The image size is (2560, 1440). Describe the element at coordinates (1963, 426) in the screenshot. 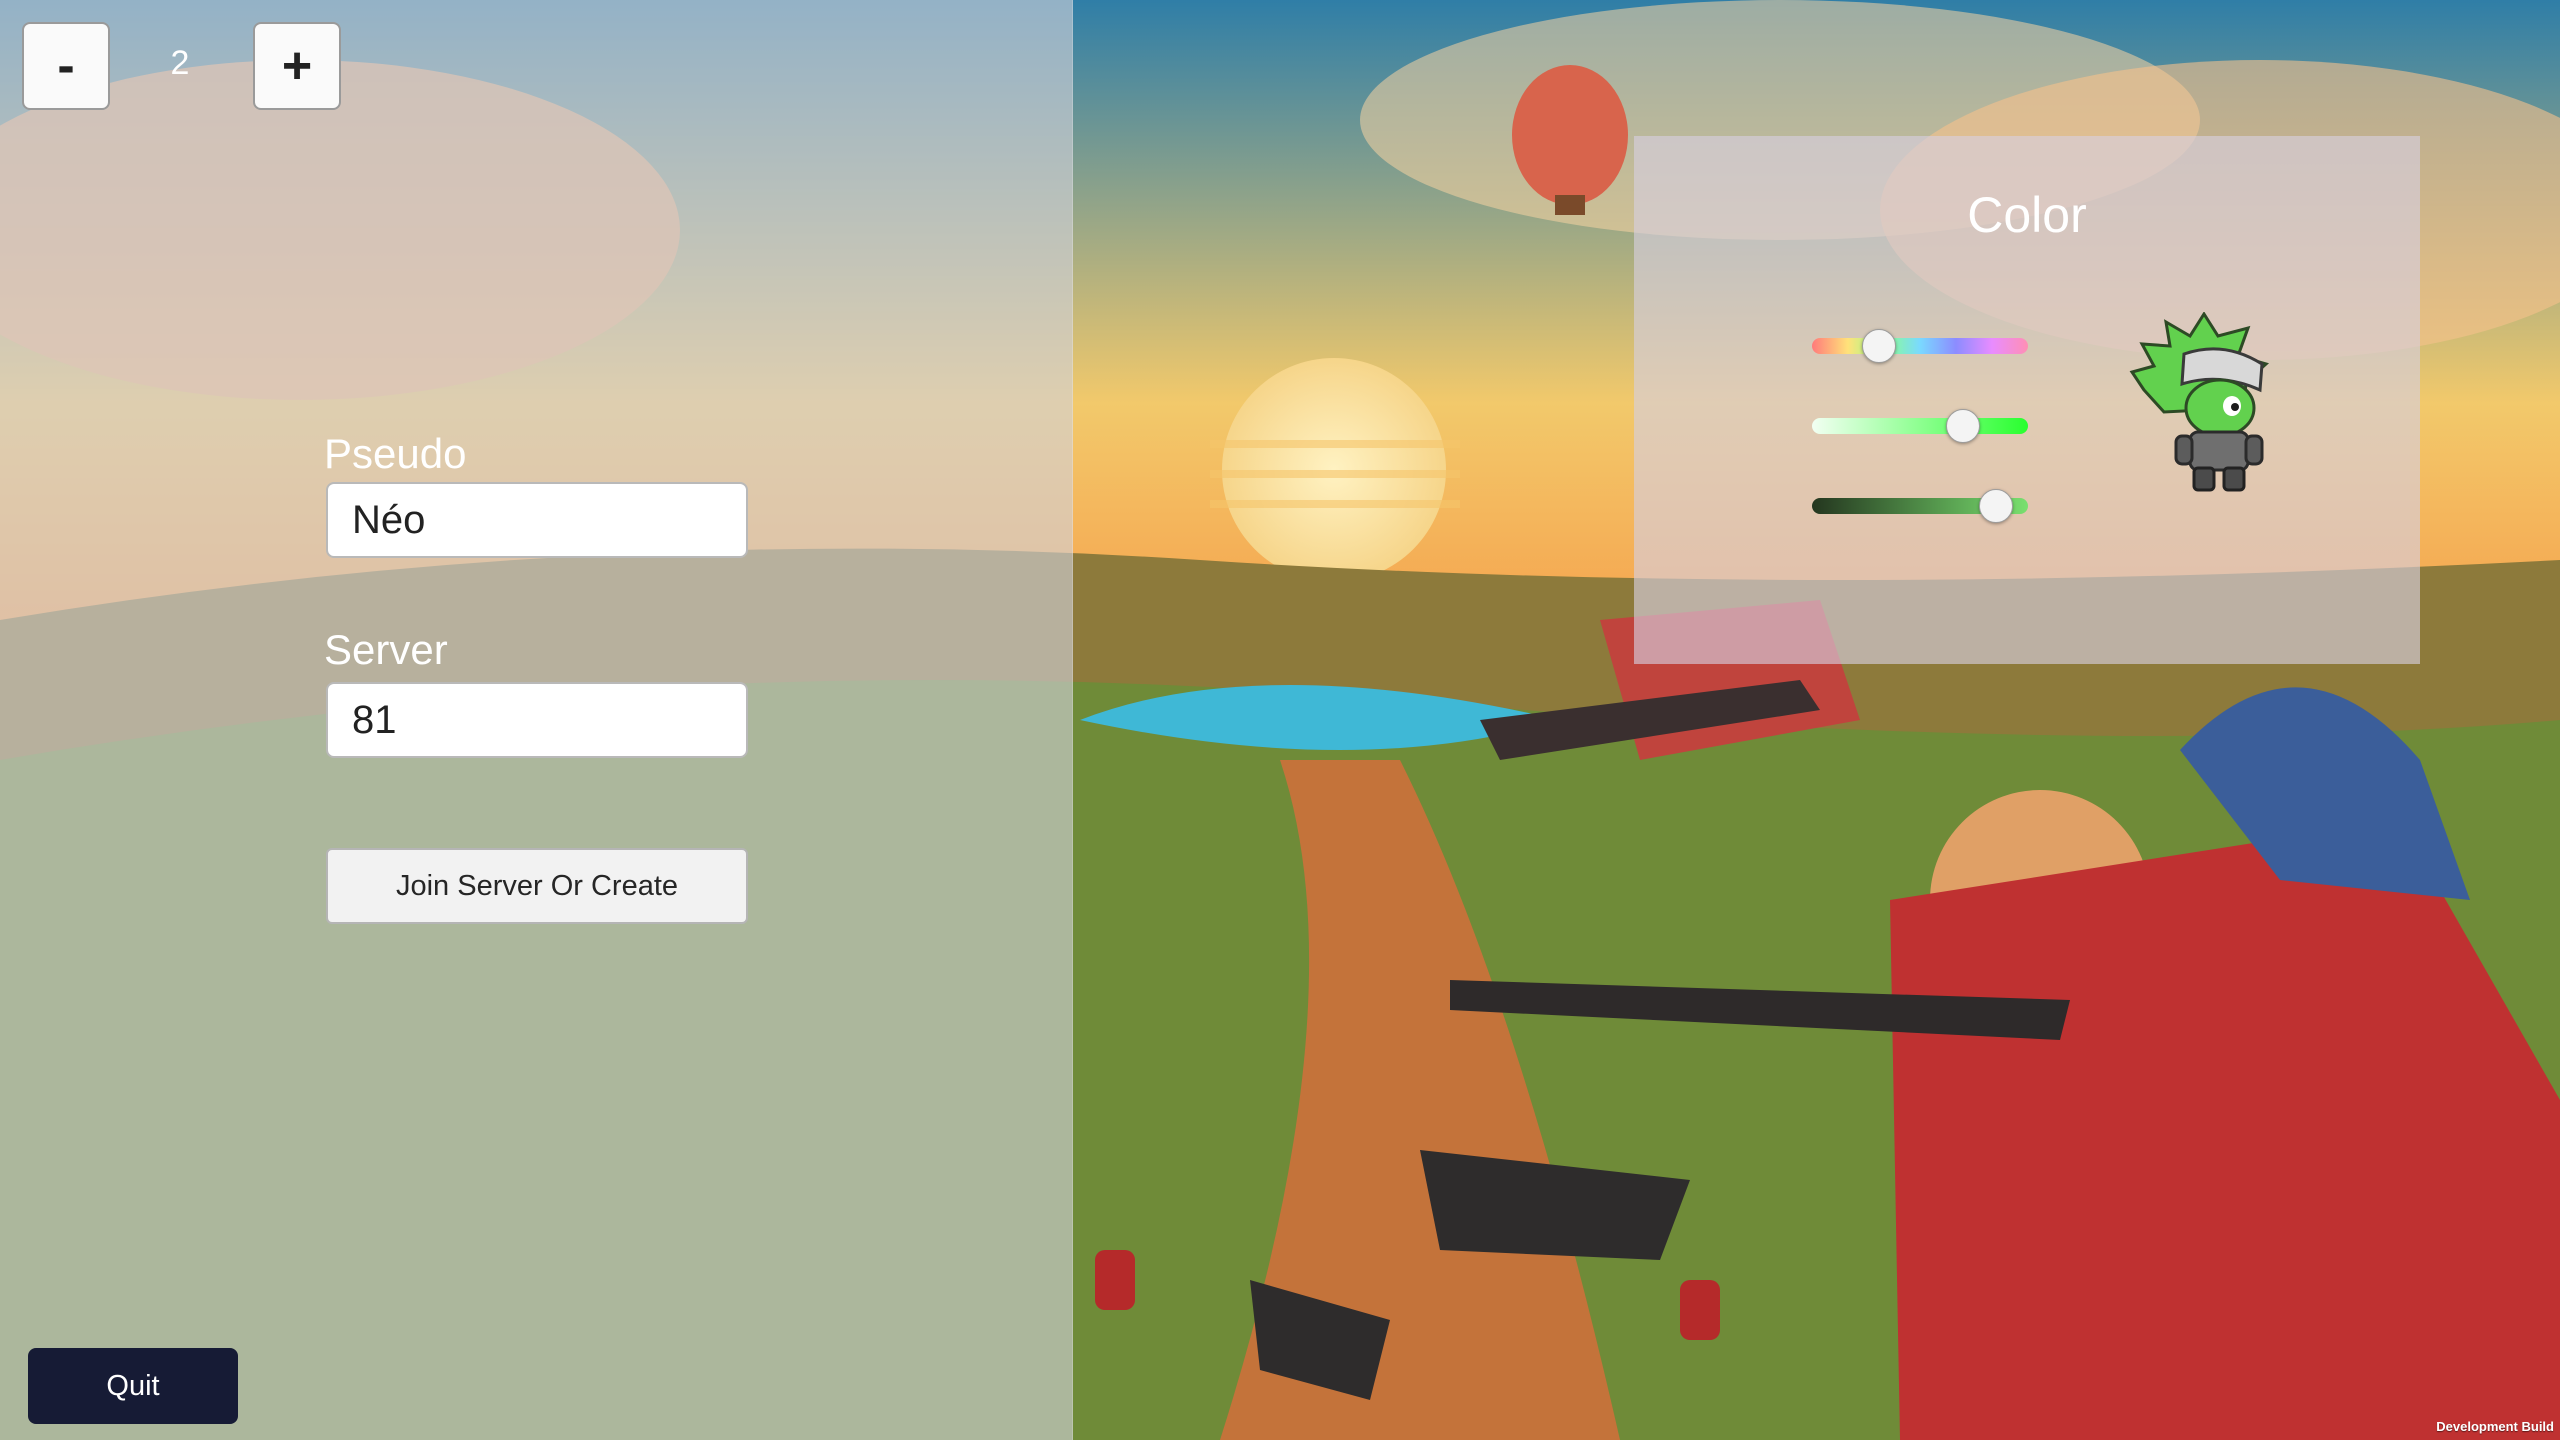

I see `saturation-slider-knob` at that location.